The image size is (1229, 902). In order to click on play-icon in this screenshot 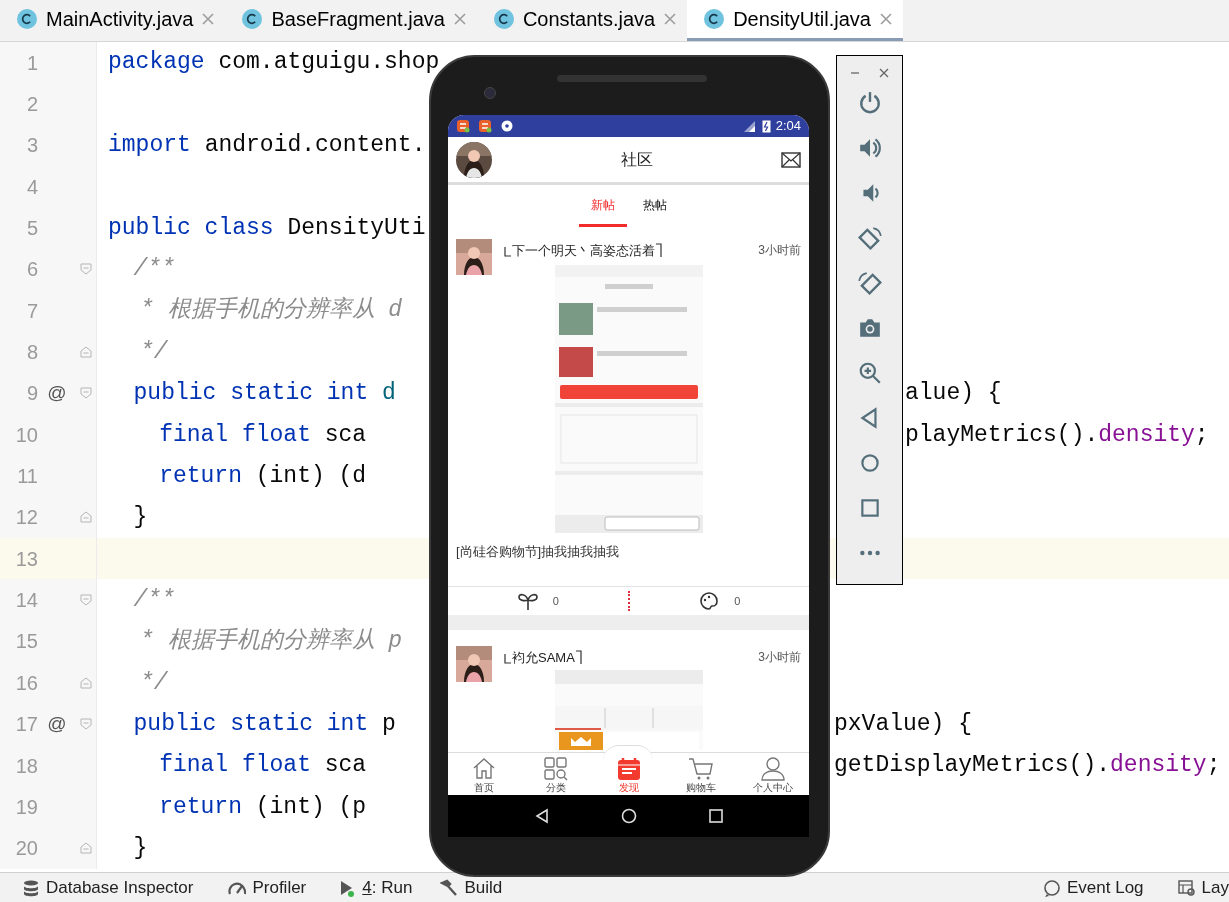, I will do `click(347, 887)`.